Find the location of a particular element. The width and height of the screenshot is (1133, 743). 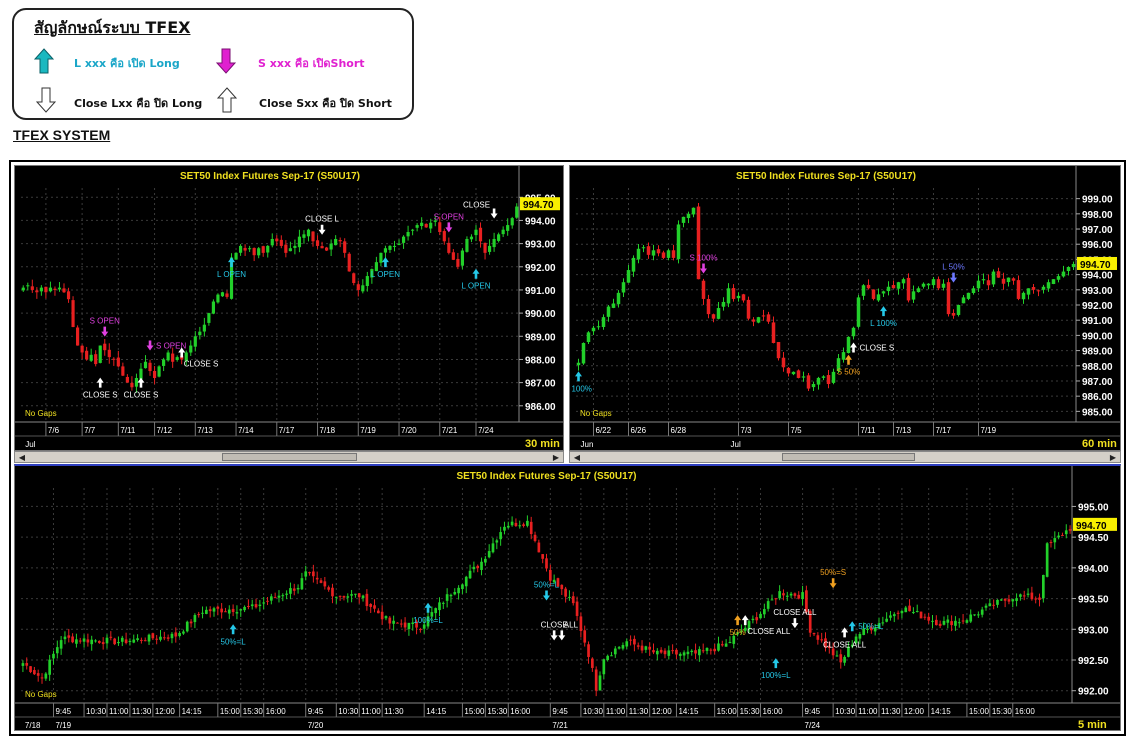

x-tick-label: 6/28 is located at coordinates (679, 430).